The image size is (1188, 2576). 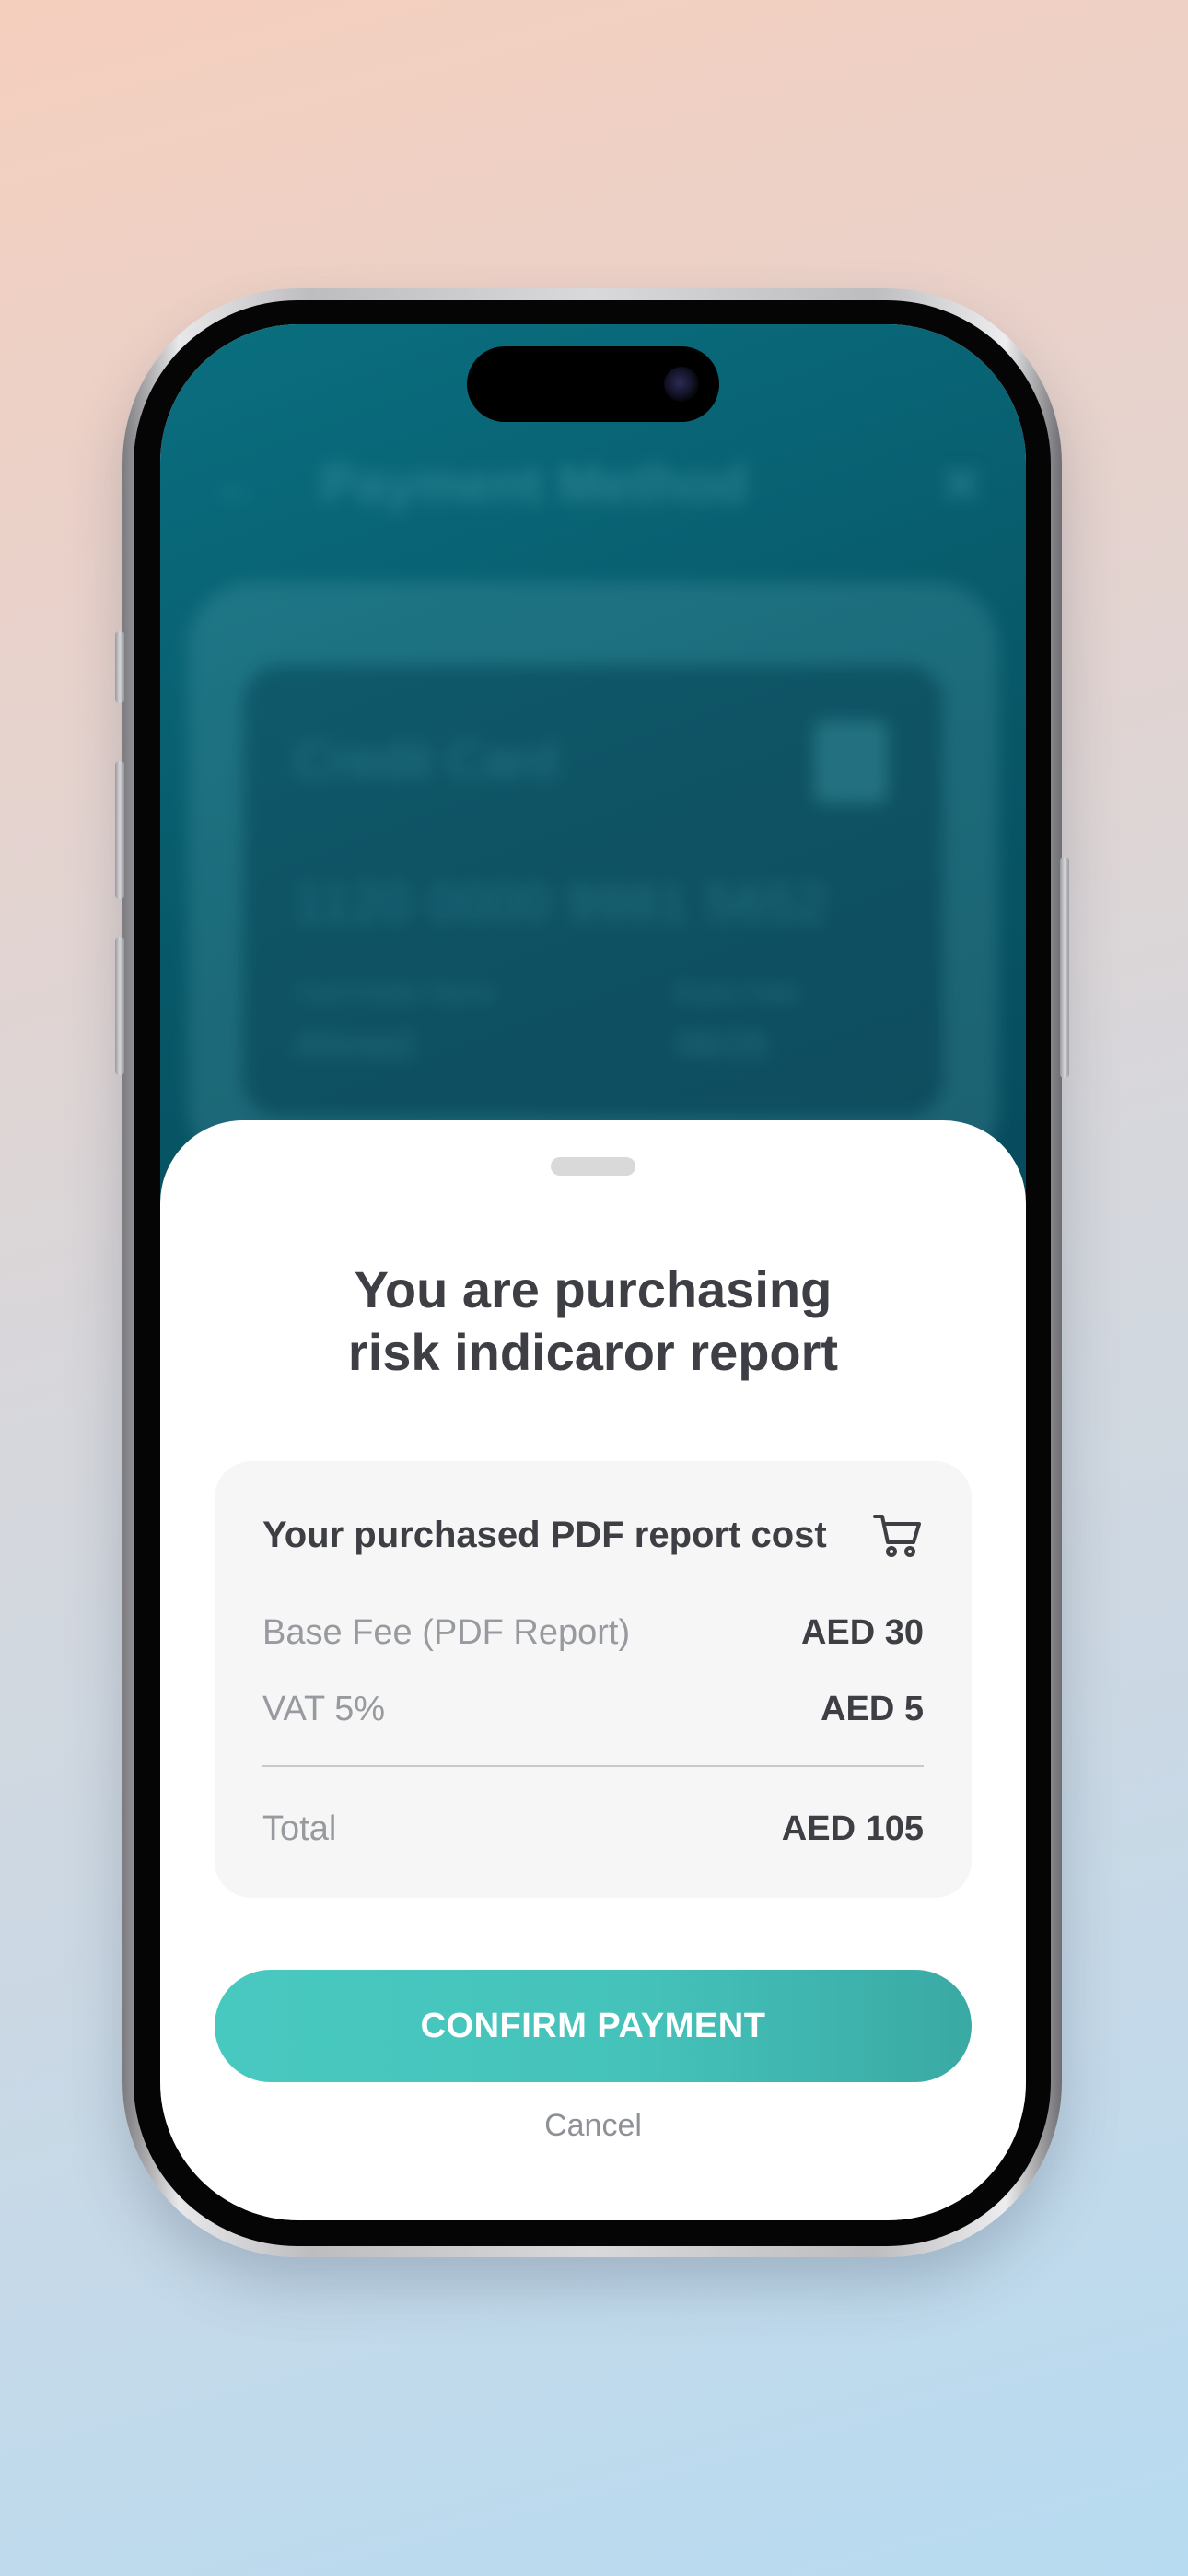 What do you see at coordinates (593, 1321) in the screenshot?
I see `sheet-title: You are purchasing risk indicaror report` at bounding box center [593, 1321].